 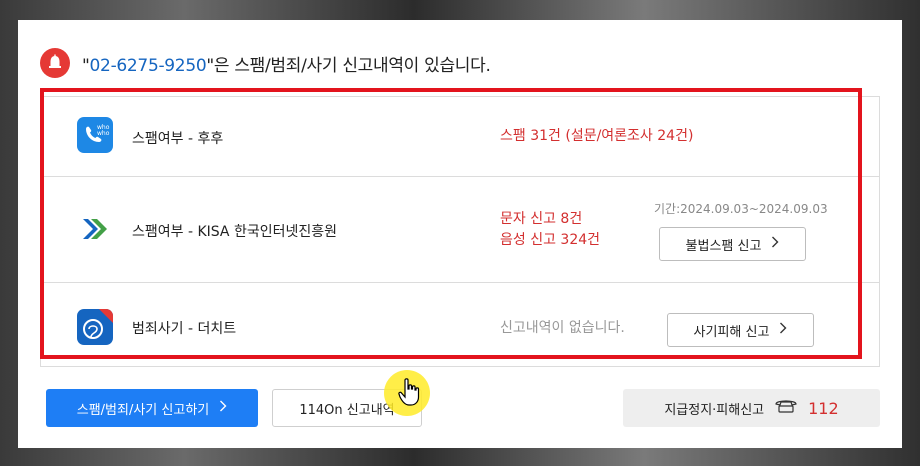 I want to click on service-name: 스팸여부 - KISA 한국인터넷진흥원, so click(x=234, y=232).